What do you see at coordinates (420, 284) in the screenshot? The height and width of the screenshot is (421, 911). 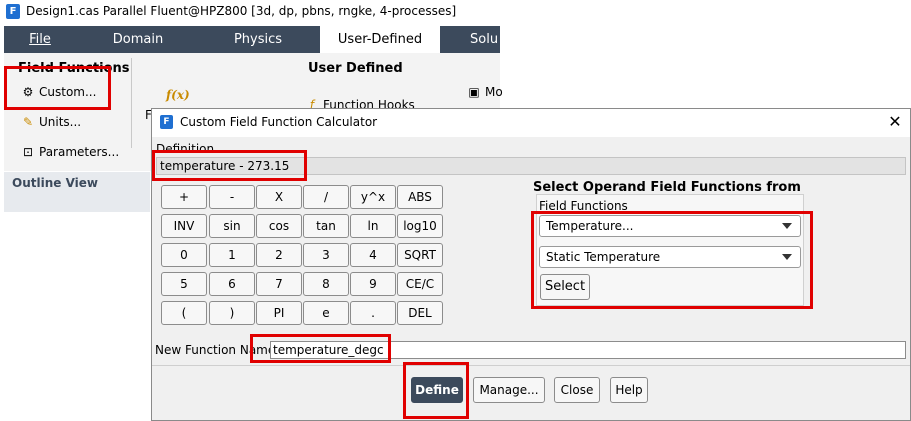 I see `key-clear: CE/C` at bounding box center [420, 284].